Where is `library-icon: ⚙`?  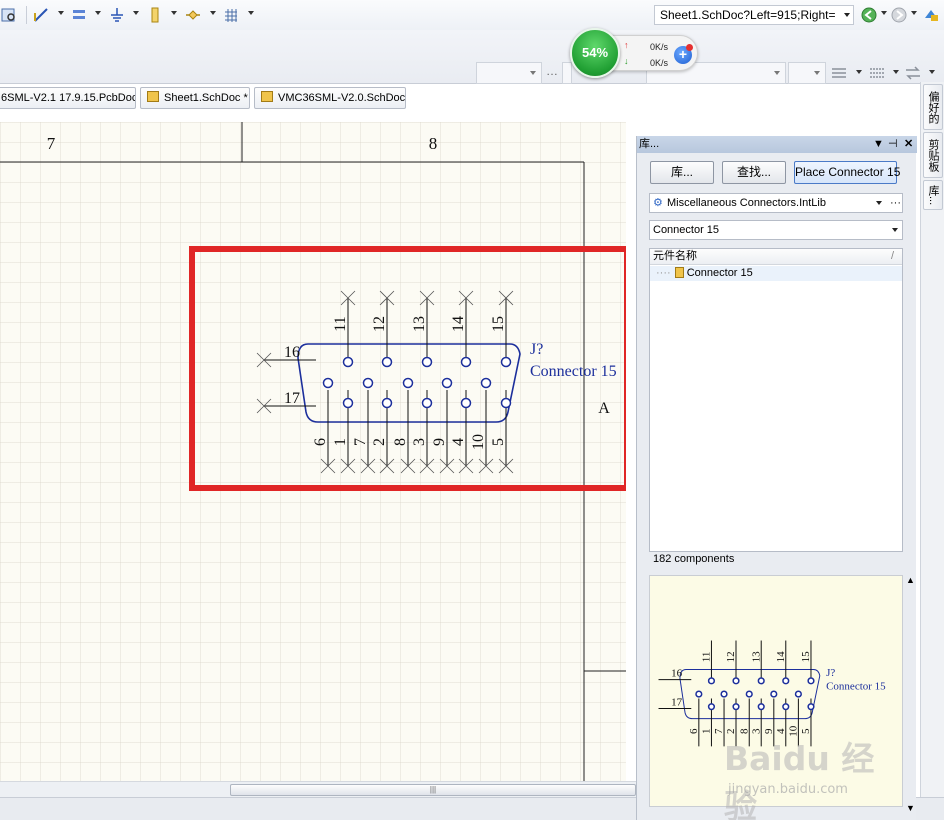 library-icon: ⚙ is located at coordinates (658, 203).